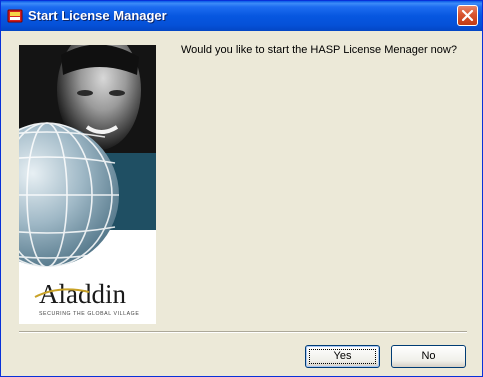 This screenshot has height=377, width=483. I want to click on no-button: No, so click(428, 356).